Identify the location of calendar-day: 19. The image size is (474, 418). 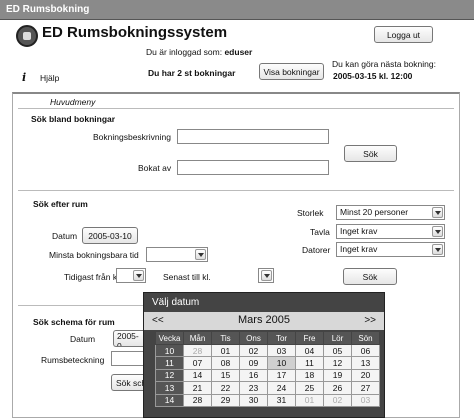
(337, 375).